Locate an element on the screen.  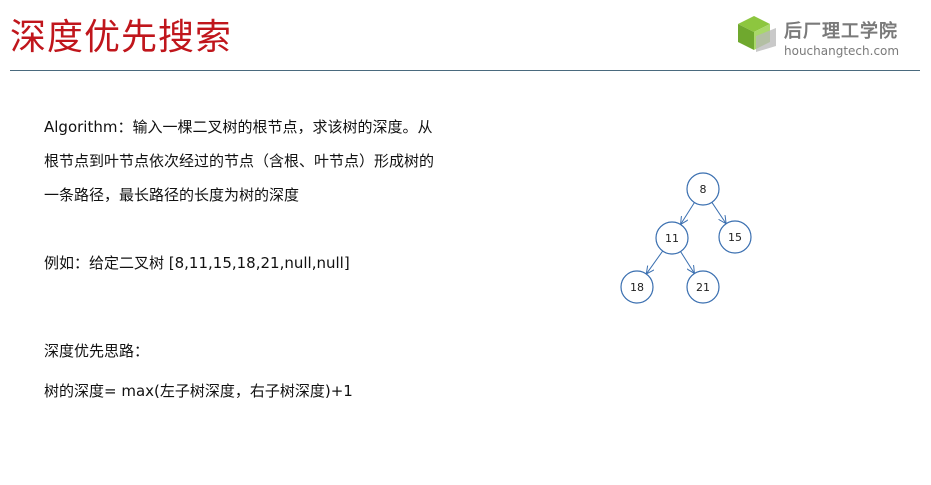
brand-logo: 后厂理工学院 houchangtech.com is located at coordinates (829, 39).